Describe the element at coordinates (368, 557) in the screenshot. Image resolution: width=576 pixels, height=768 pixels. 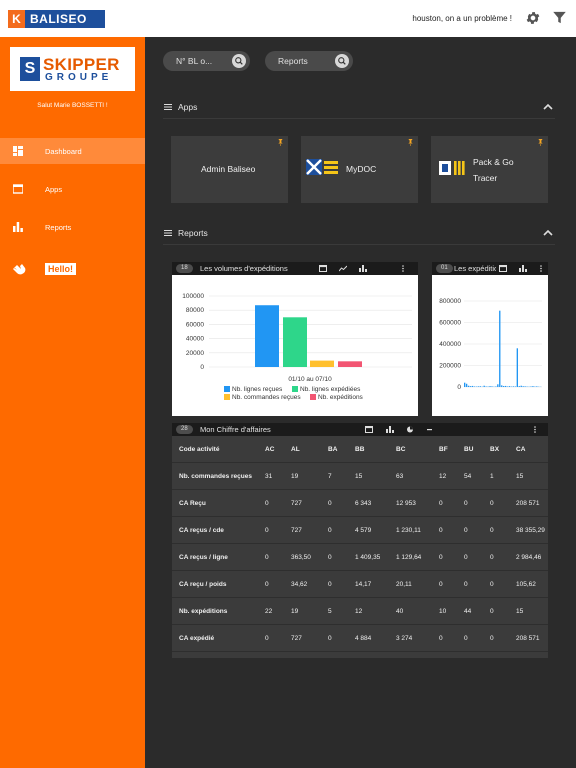
I see `table-cell: 1 409,35` at that location.